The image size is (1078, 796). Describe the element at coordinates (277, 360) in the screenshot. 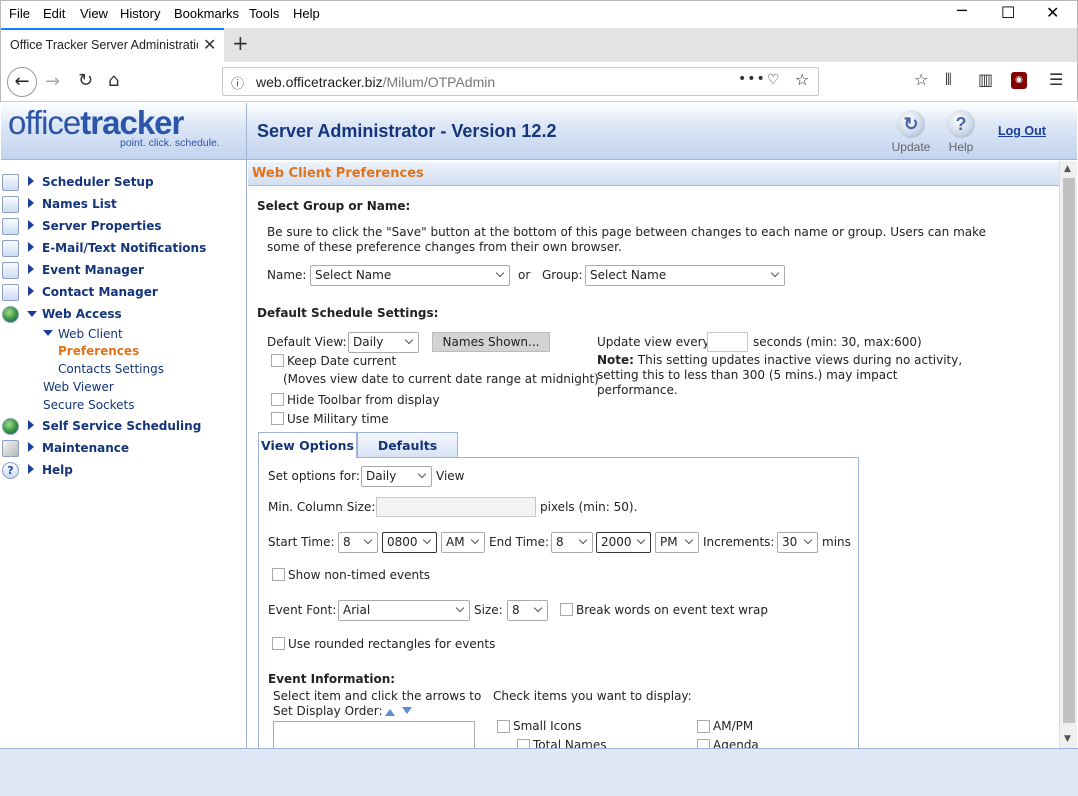

I see `keep-date-checkbox` at that location.